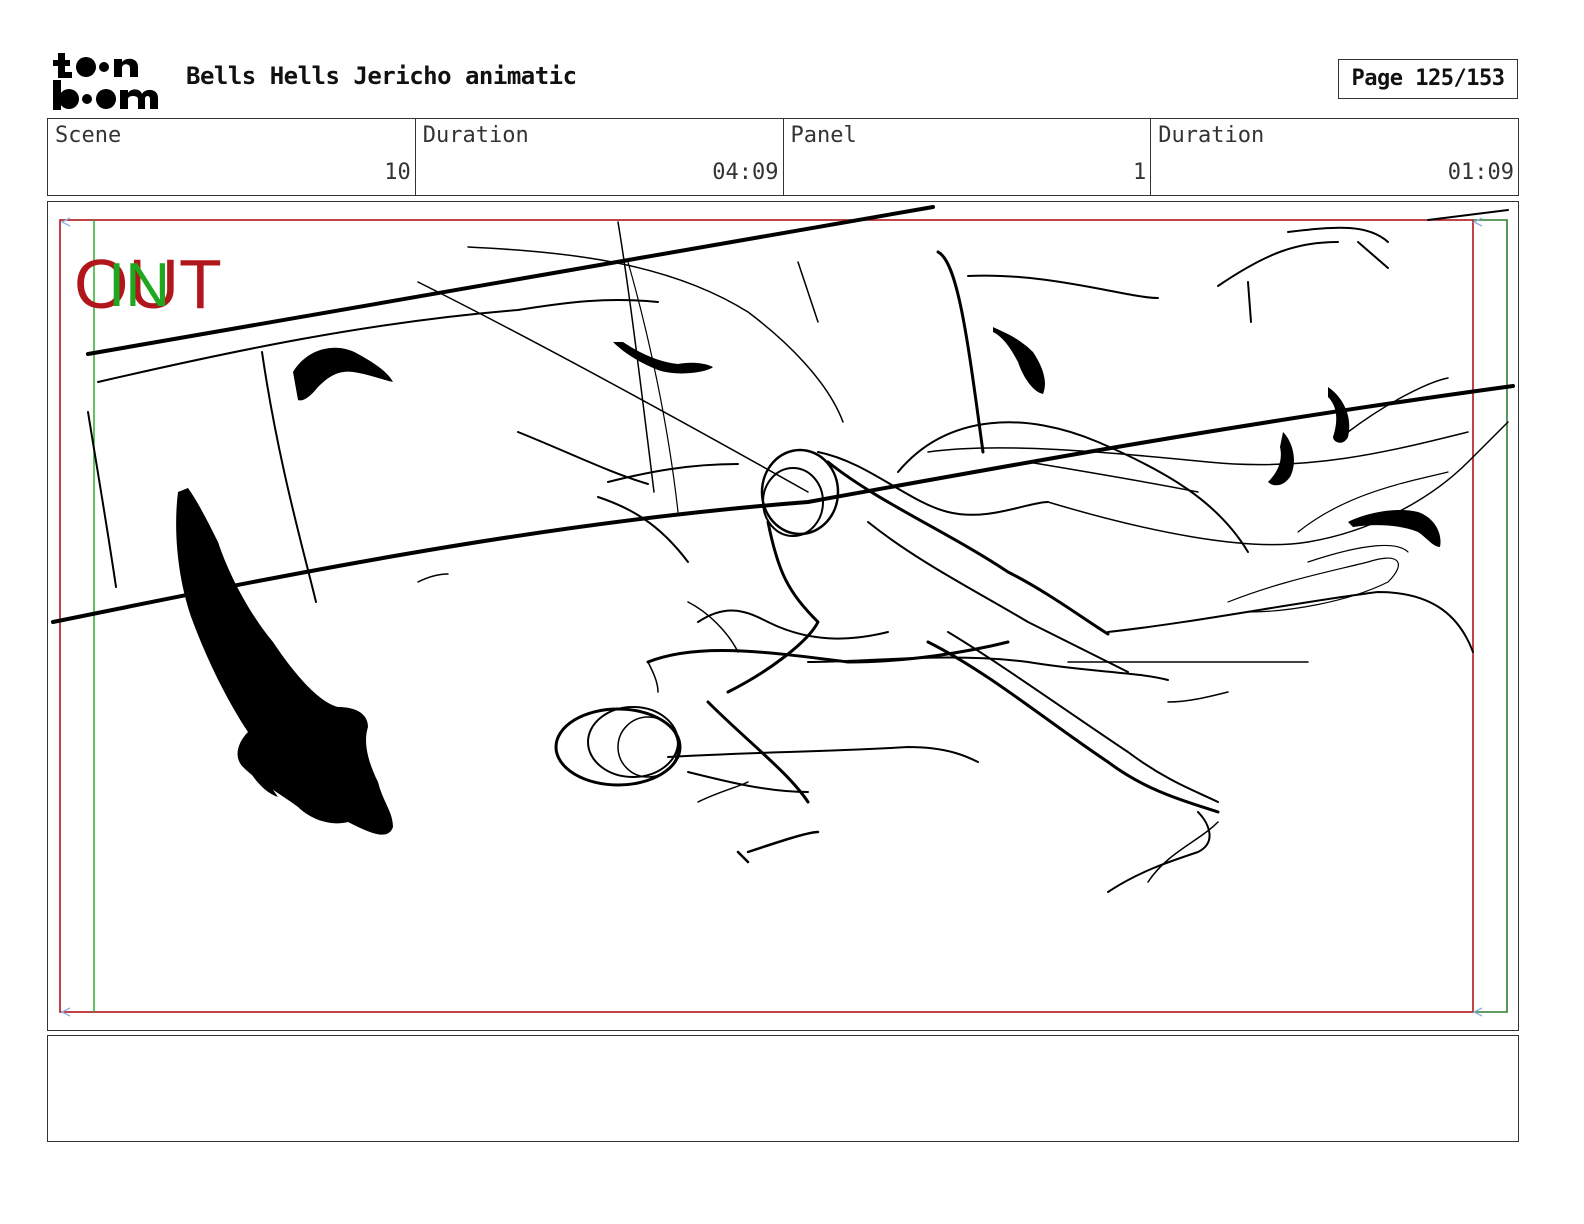 This screenshot has height=1224, width=1584. I want to click on panel-notes, so click(783, 1088).